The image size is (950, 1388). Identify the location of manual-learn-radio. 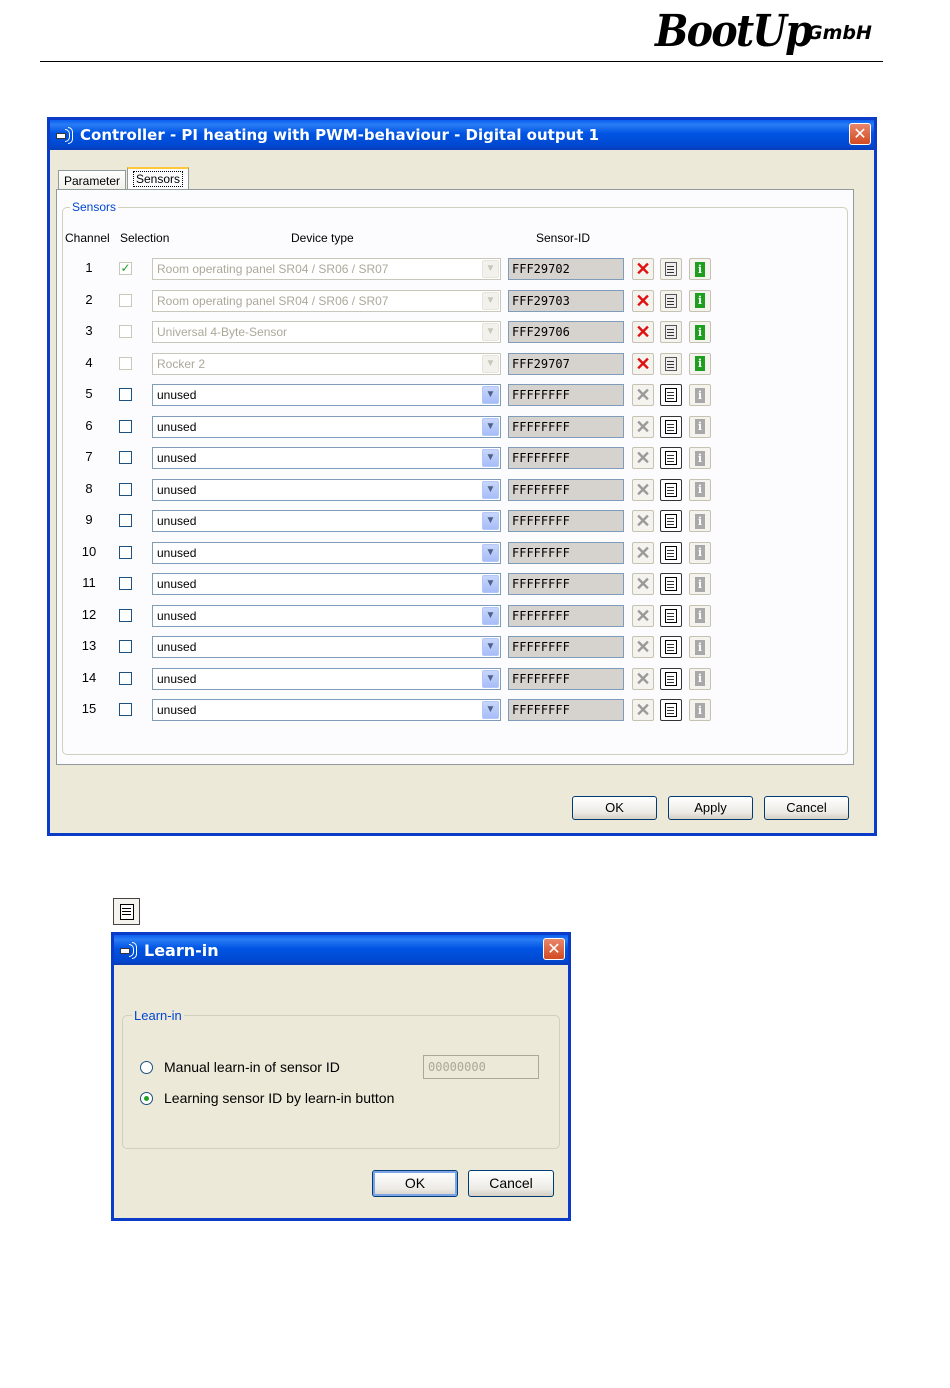
(146, 1067).